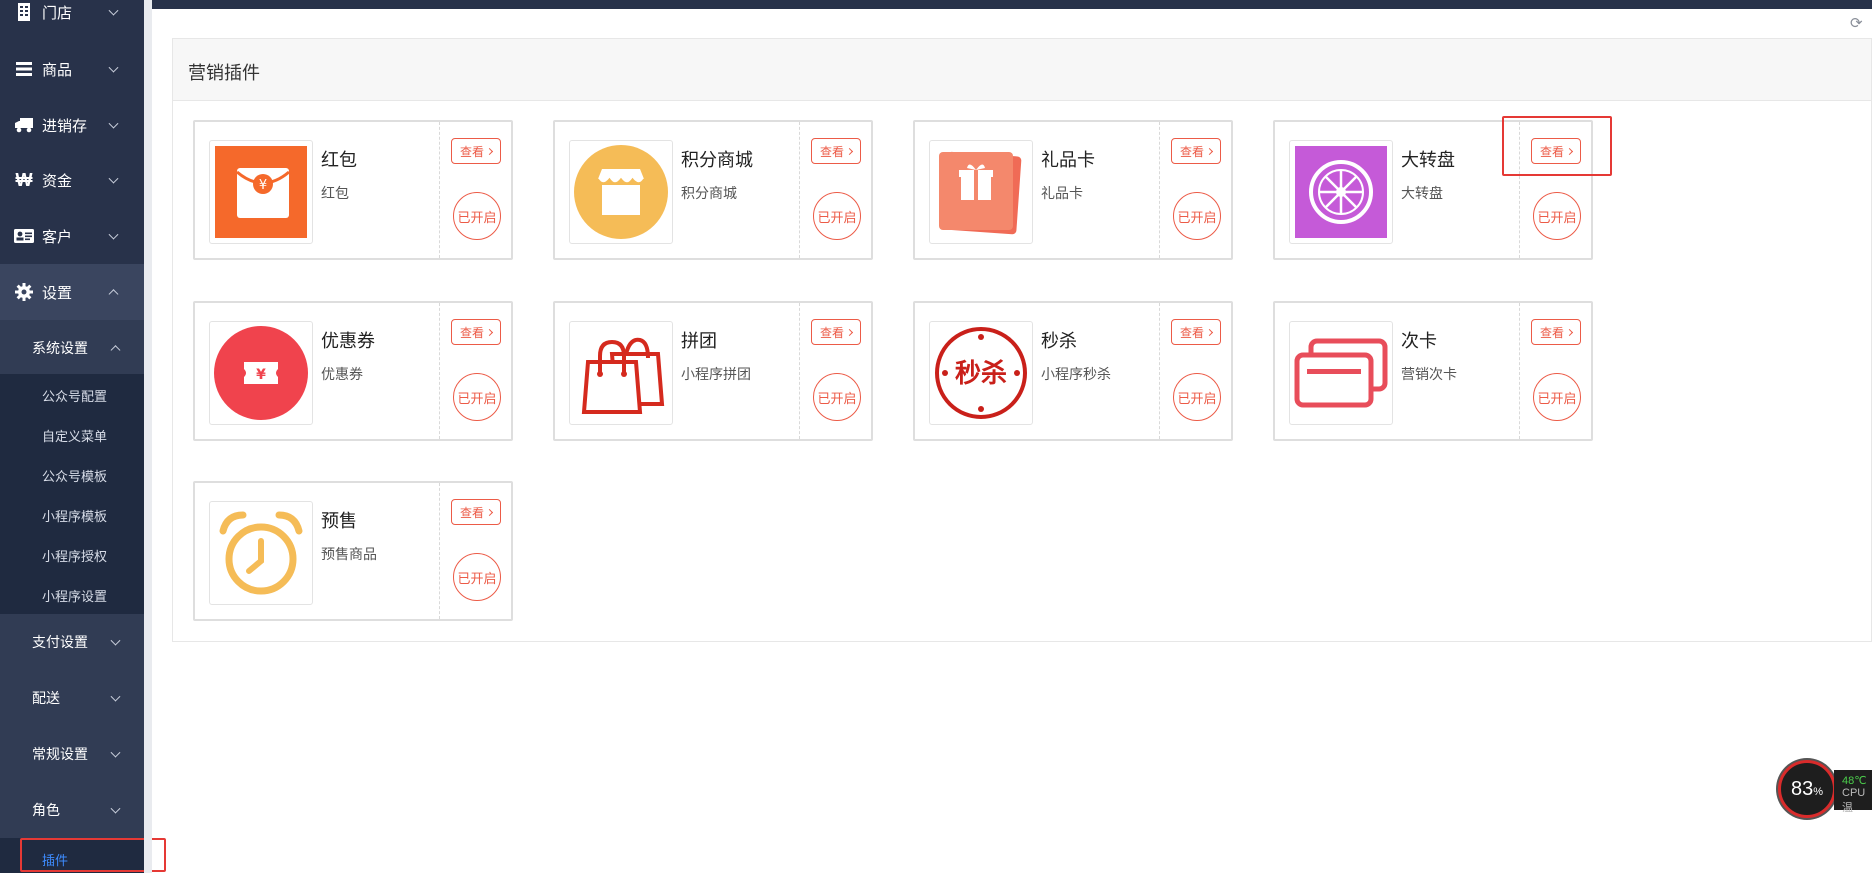  I want to click on plugin-card-points-mall: 积分商城 积分商城 查看 已开启, so click(713, 190).